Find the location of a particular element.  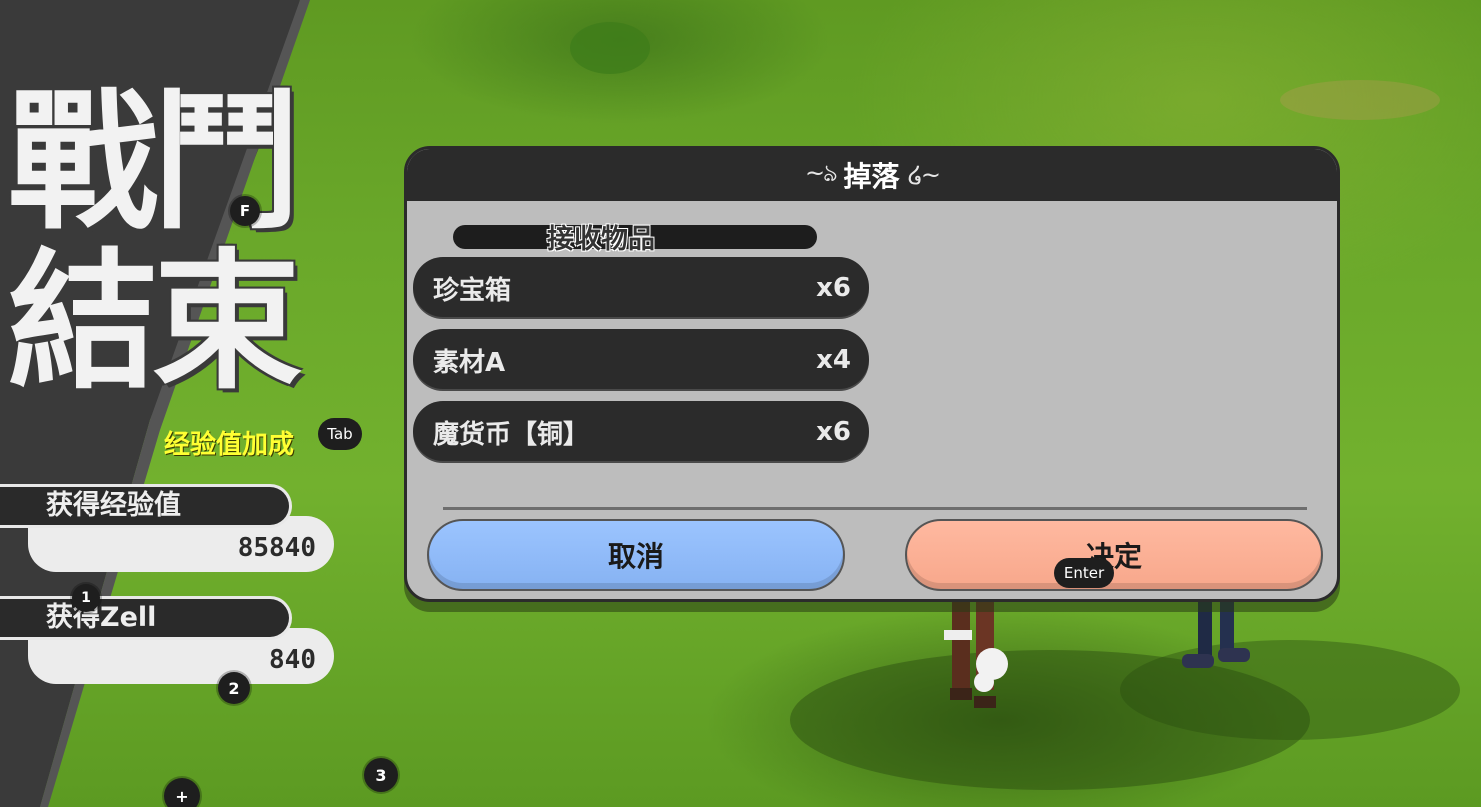

divider is located at coordinates (875, 508).